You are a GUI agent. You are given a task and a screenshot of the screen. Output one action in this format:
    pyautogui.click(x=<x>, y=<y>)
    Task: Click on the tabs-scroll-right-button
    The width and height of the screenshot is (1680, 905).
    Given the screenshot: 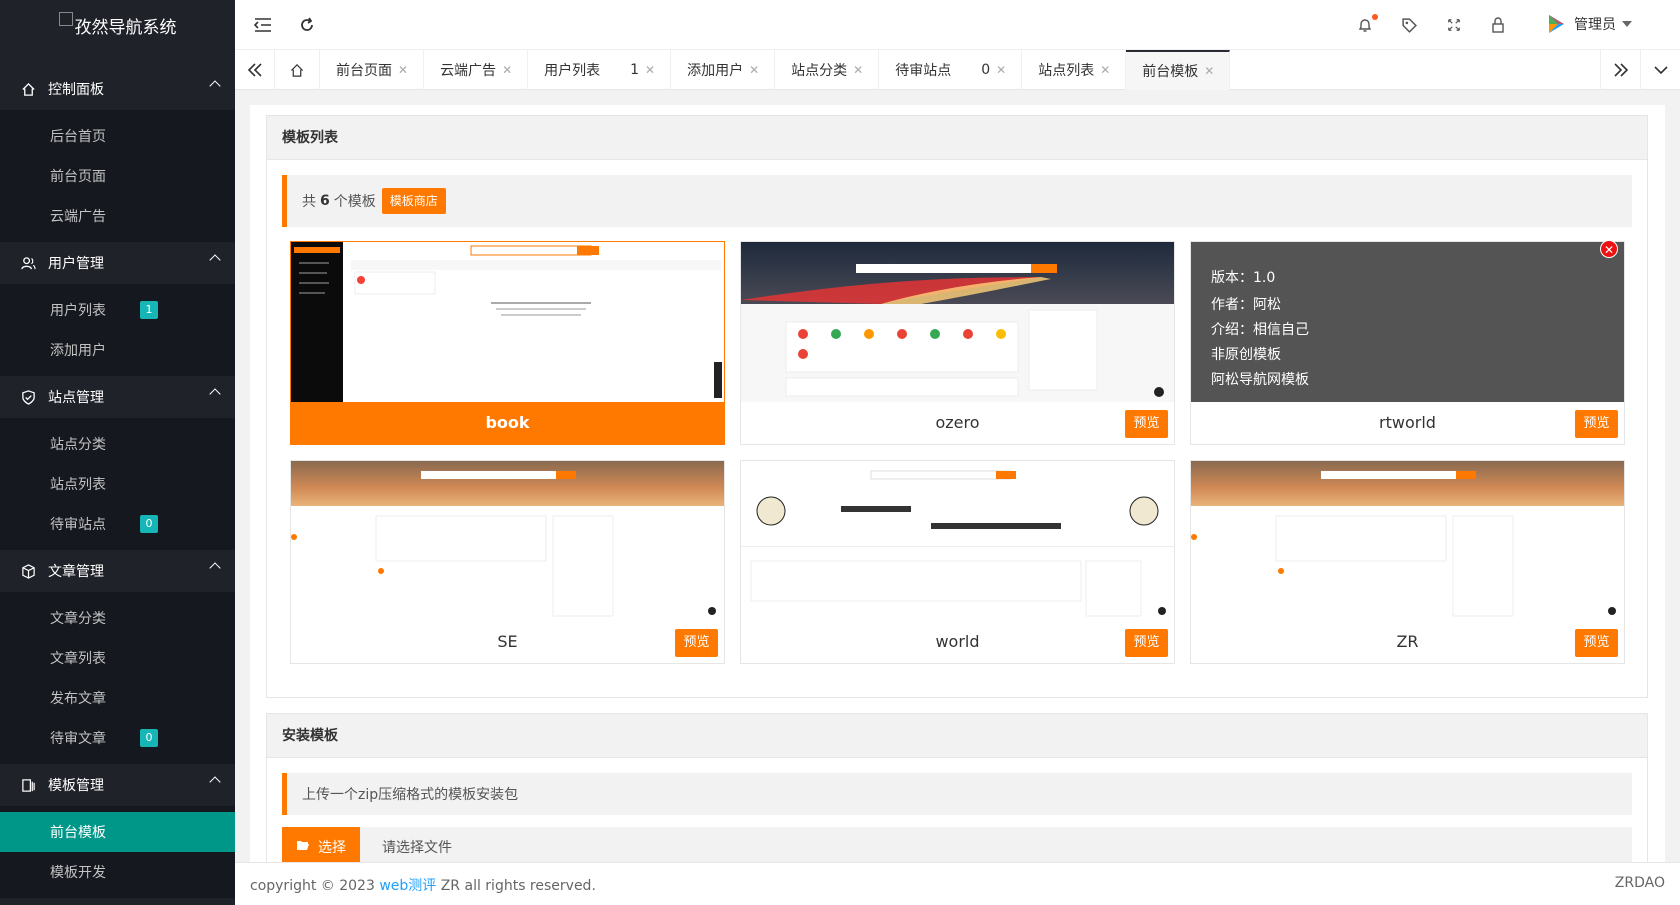 What is the action you would take?
    pyautogui.click(x=1620, y=70)
    